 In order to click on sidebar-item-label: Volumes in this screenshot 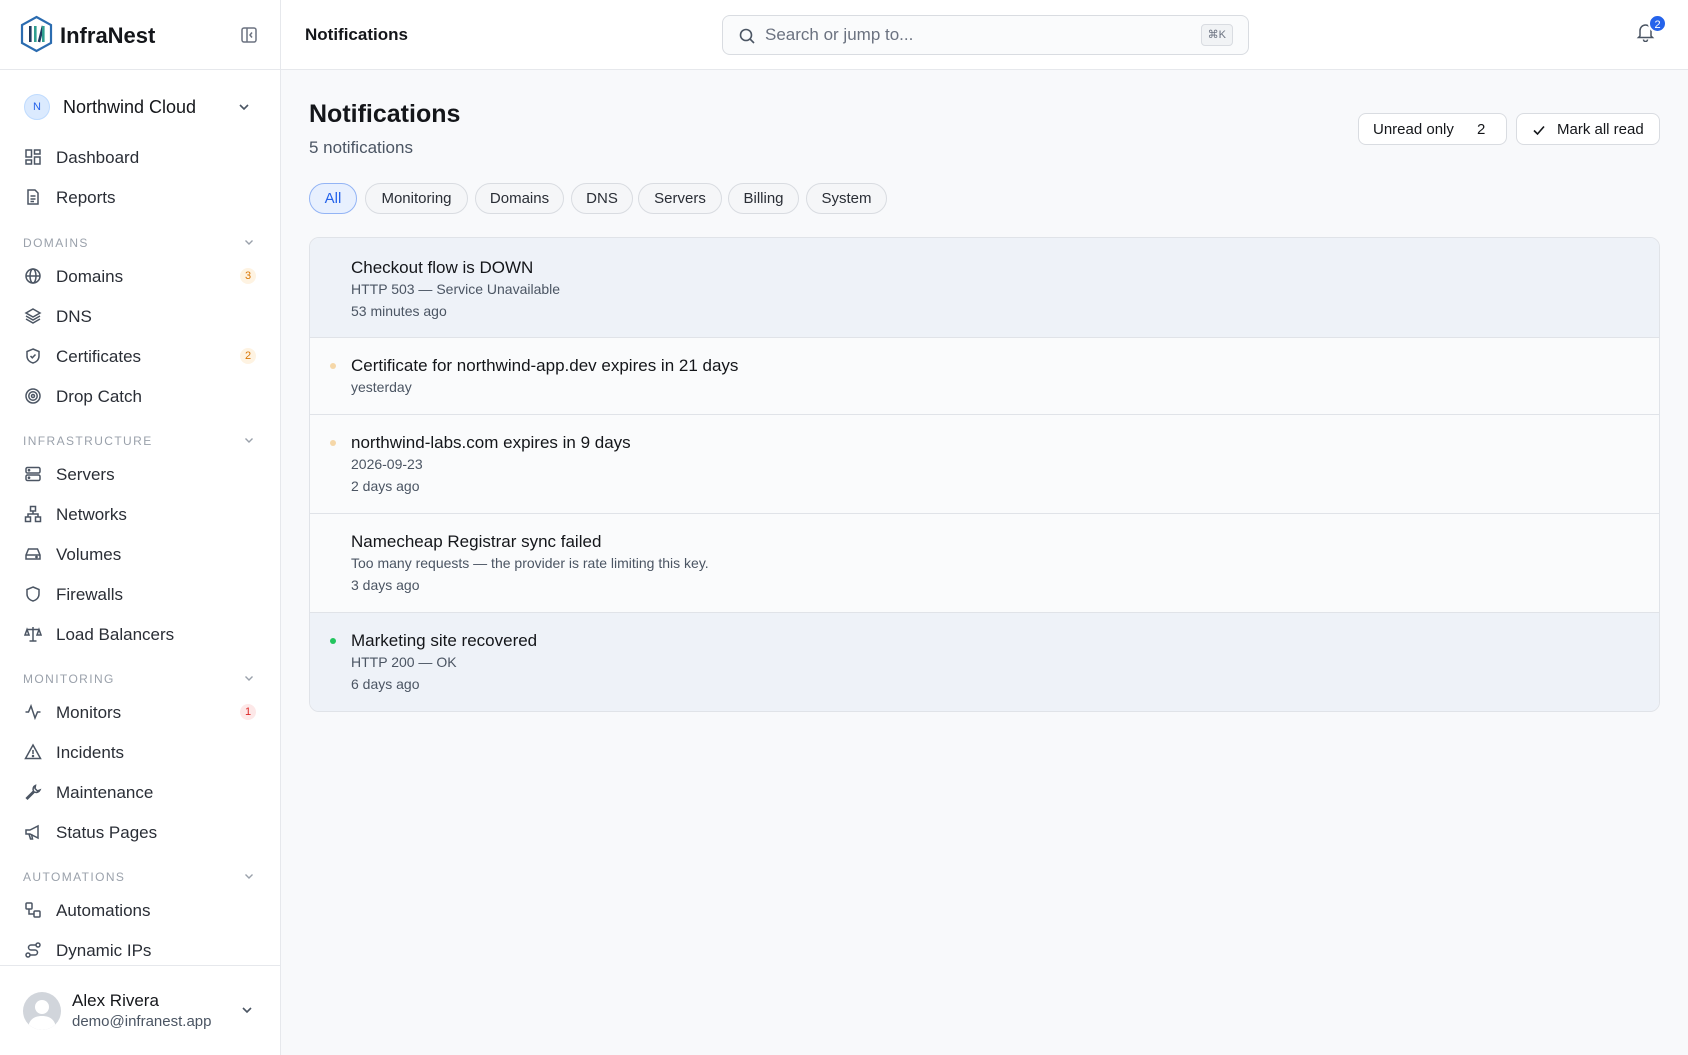, I will do `click(89, 554)`.